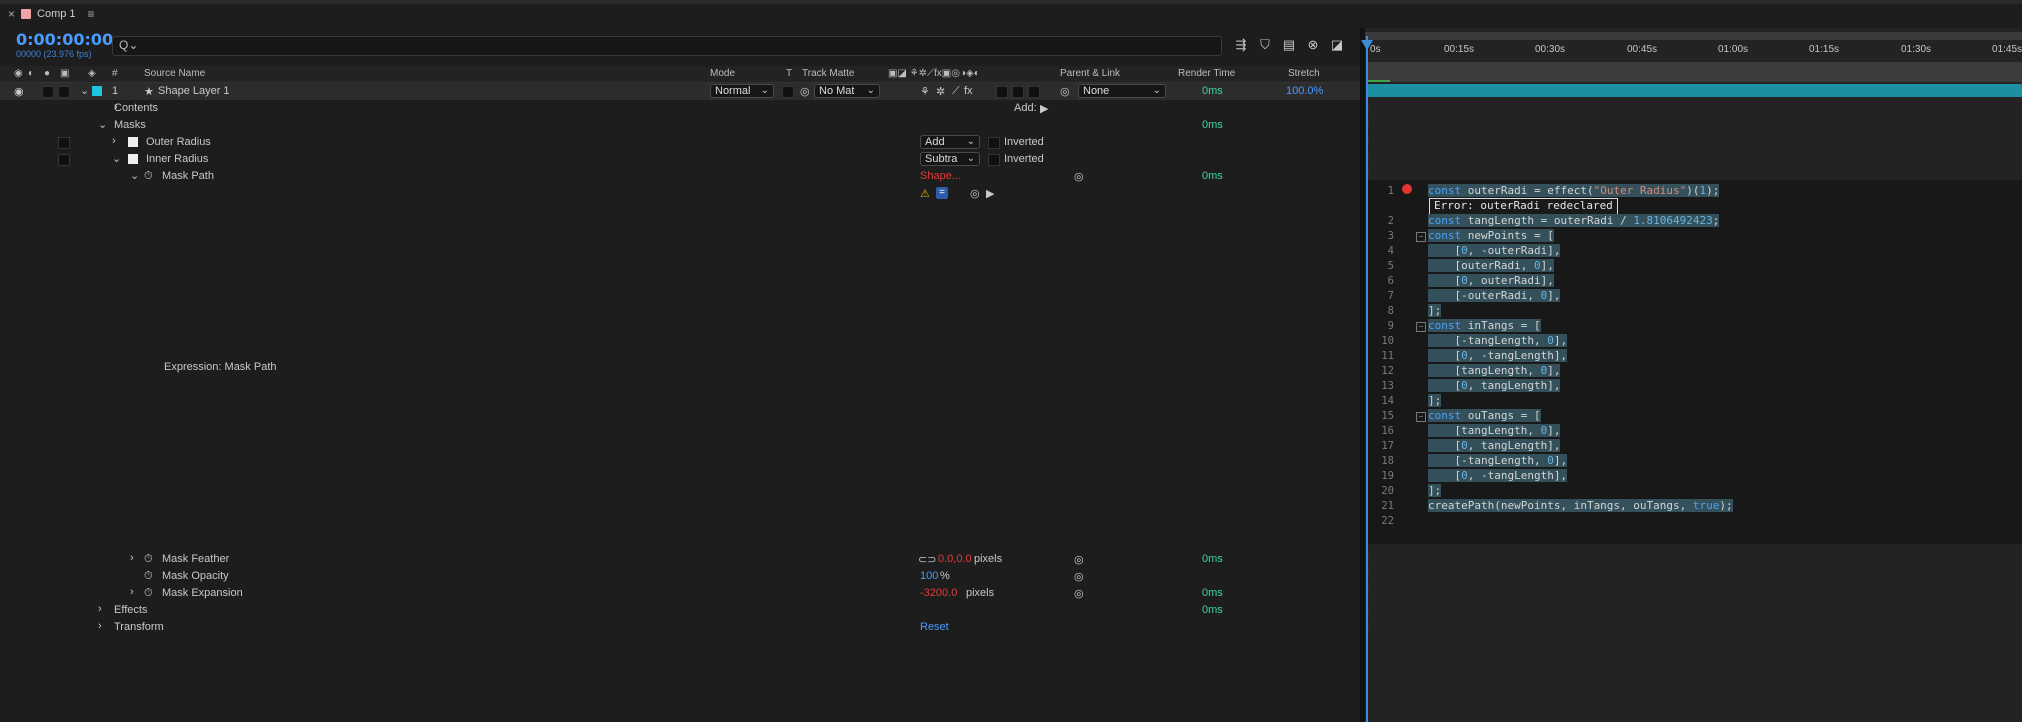 Image resolution: width=2022 pixels, height=722 pixels. I want to click on transform-row: › Transform Reset, so click(680, 627).